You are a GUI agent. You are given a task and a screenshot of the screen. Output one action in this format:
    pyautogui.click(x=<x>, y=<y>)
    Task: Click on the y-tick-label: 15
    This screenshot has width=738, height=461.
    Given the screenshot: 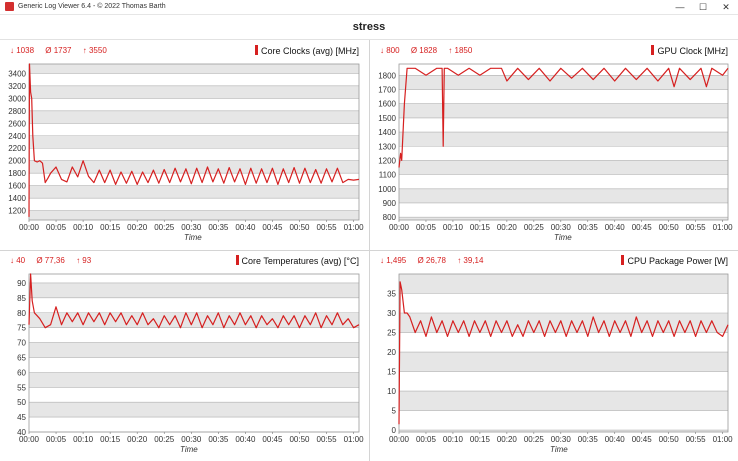 What is the action you would take?
    pyautogui.click(x=391, y=372)
    